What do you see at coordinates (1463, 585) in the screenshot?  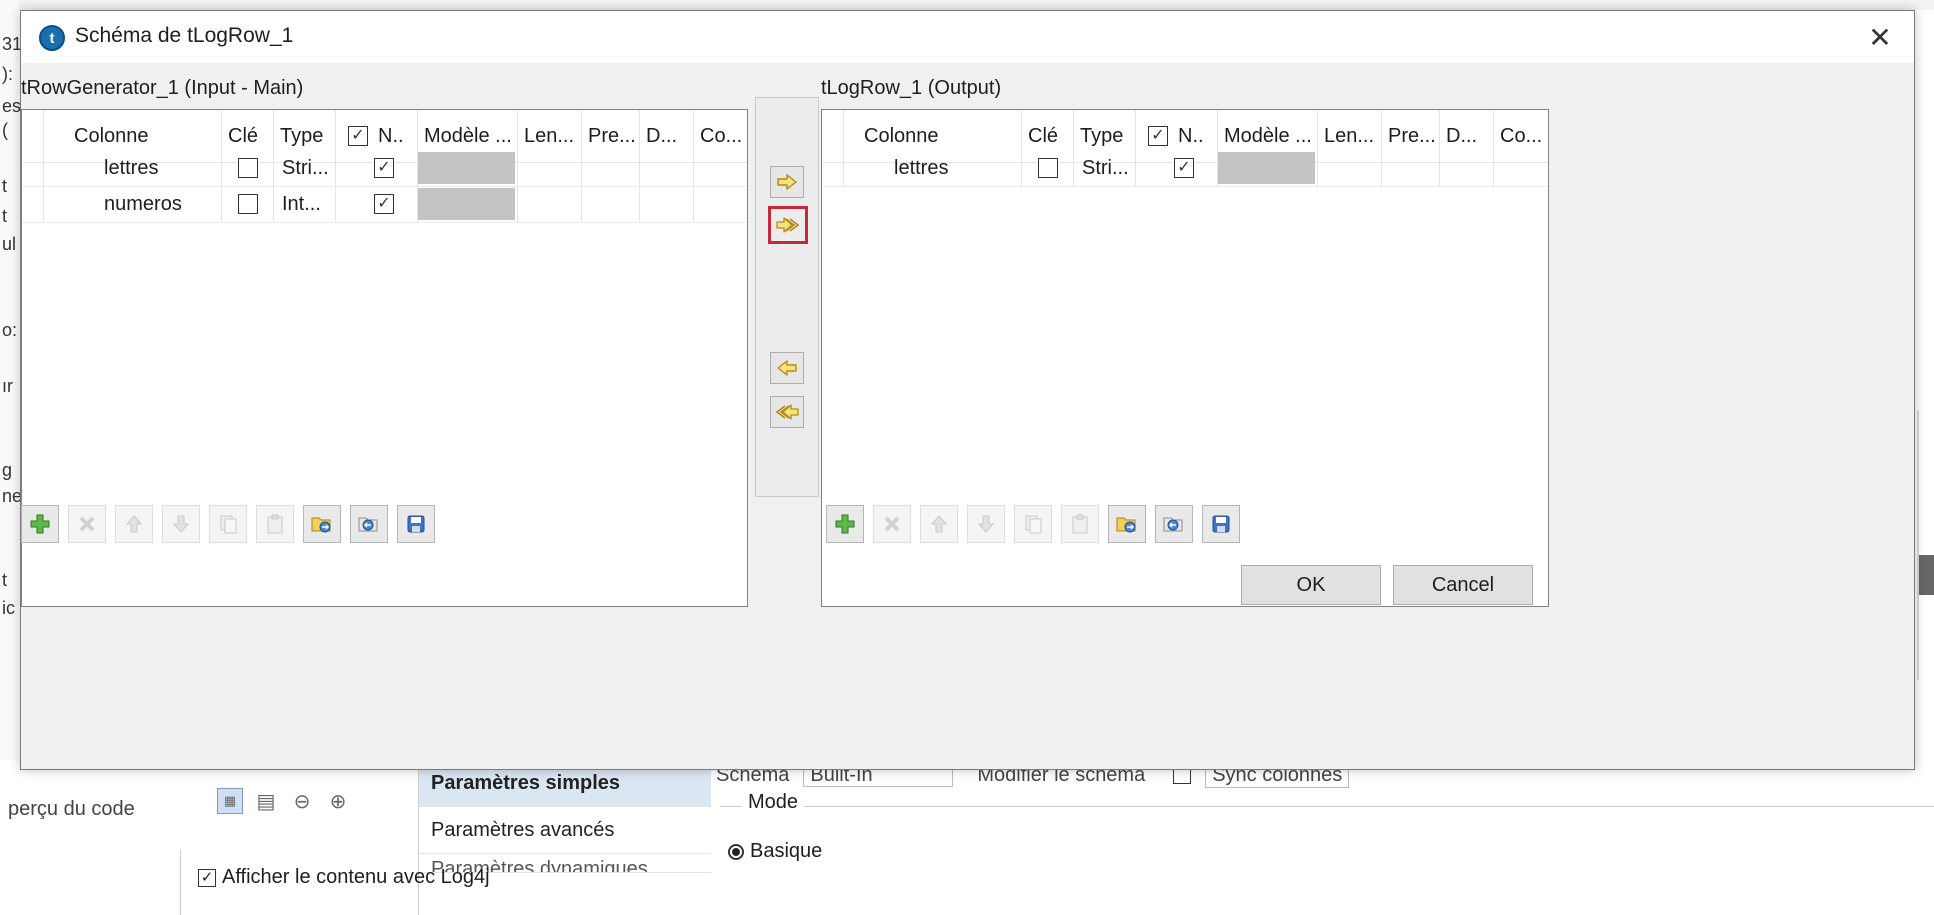 I see `cancel-button: Cancel` at bounding box center [1463, 585].